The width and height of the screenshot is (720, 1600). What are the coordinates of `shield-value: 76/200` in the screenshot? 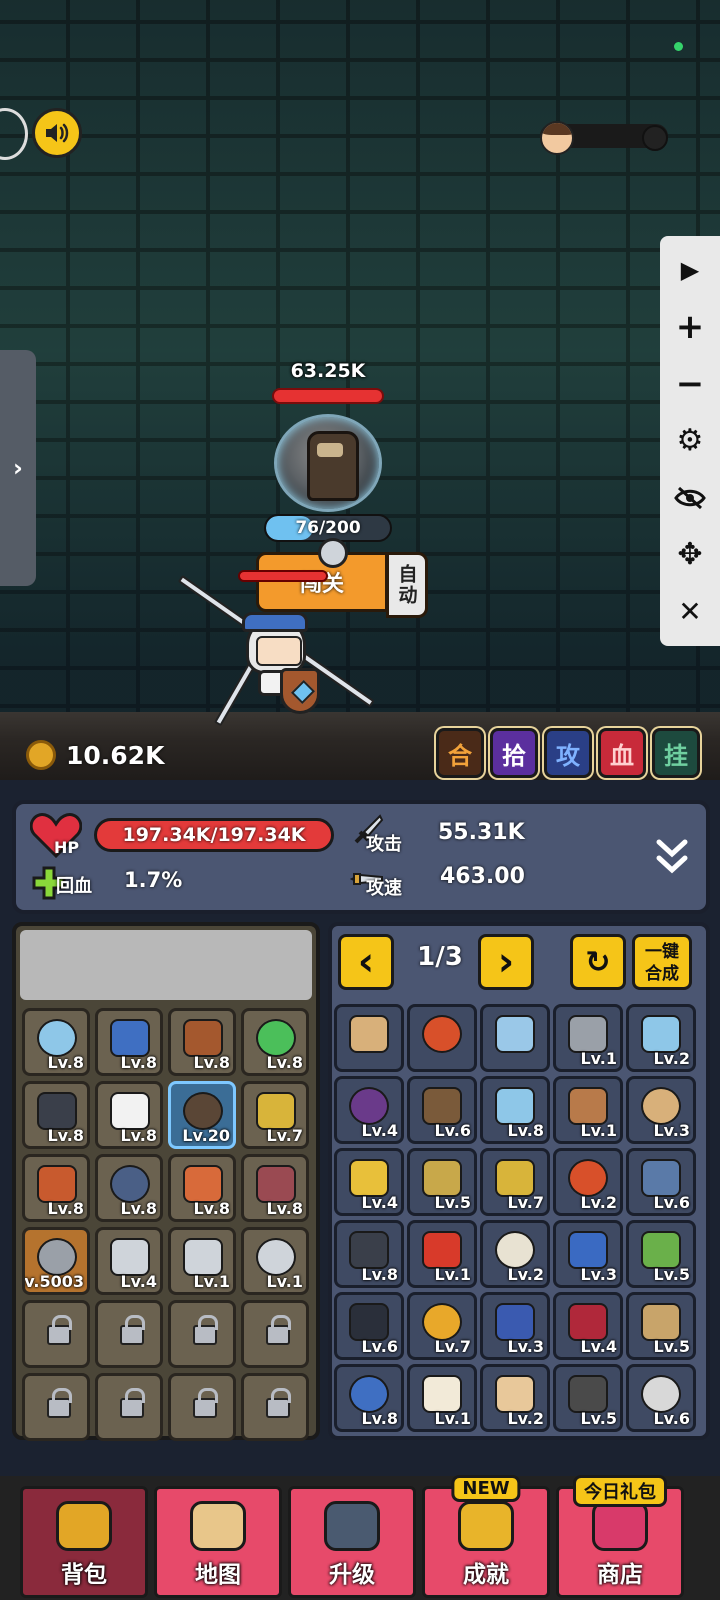 It's located at (328, 528).